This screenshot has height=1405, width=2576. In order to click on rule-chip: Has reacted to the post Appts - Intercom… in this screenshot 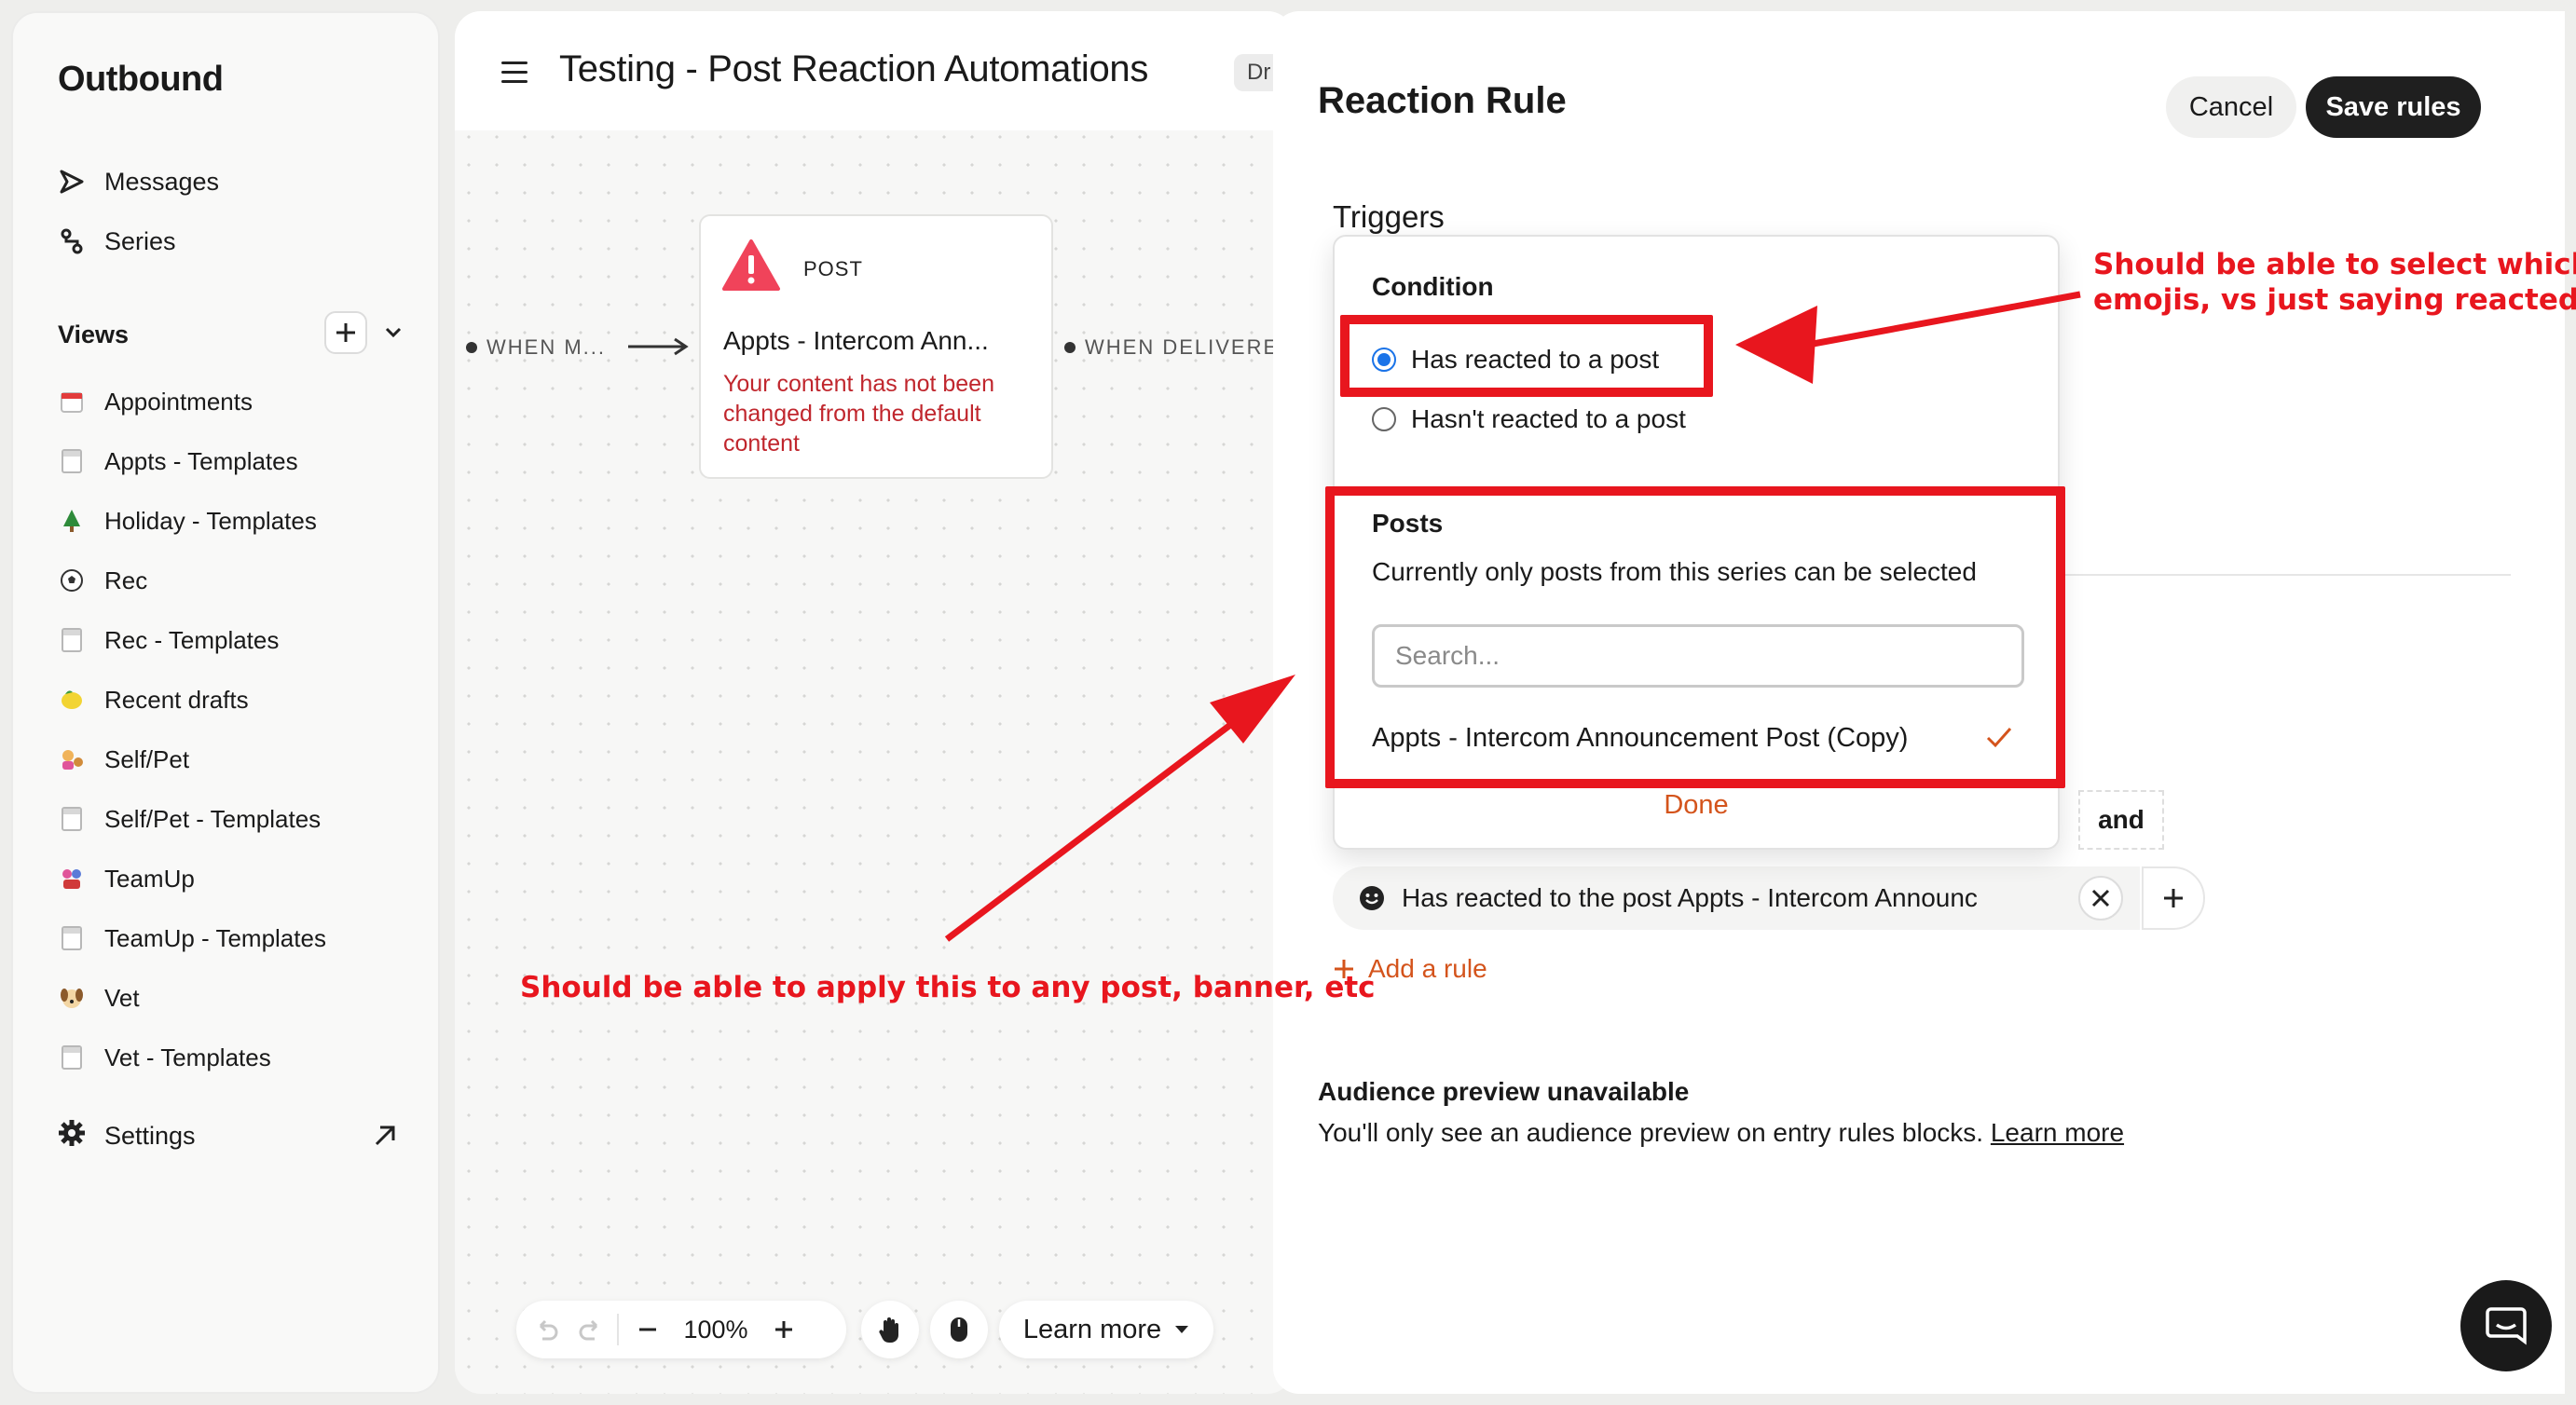, I will do `click(1736, 898)`.